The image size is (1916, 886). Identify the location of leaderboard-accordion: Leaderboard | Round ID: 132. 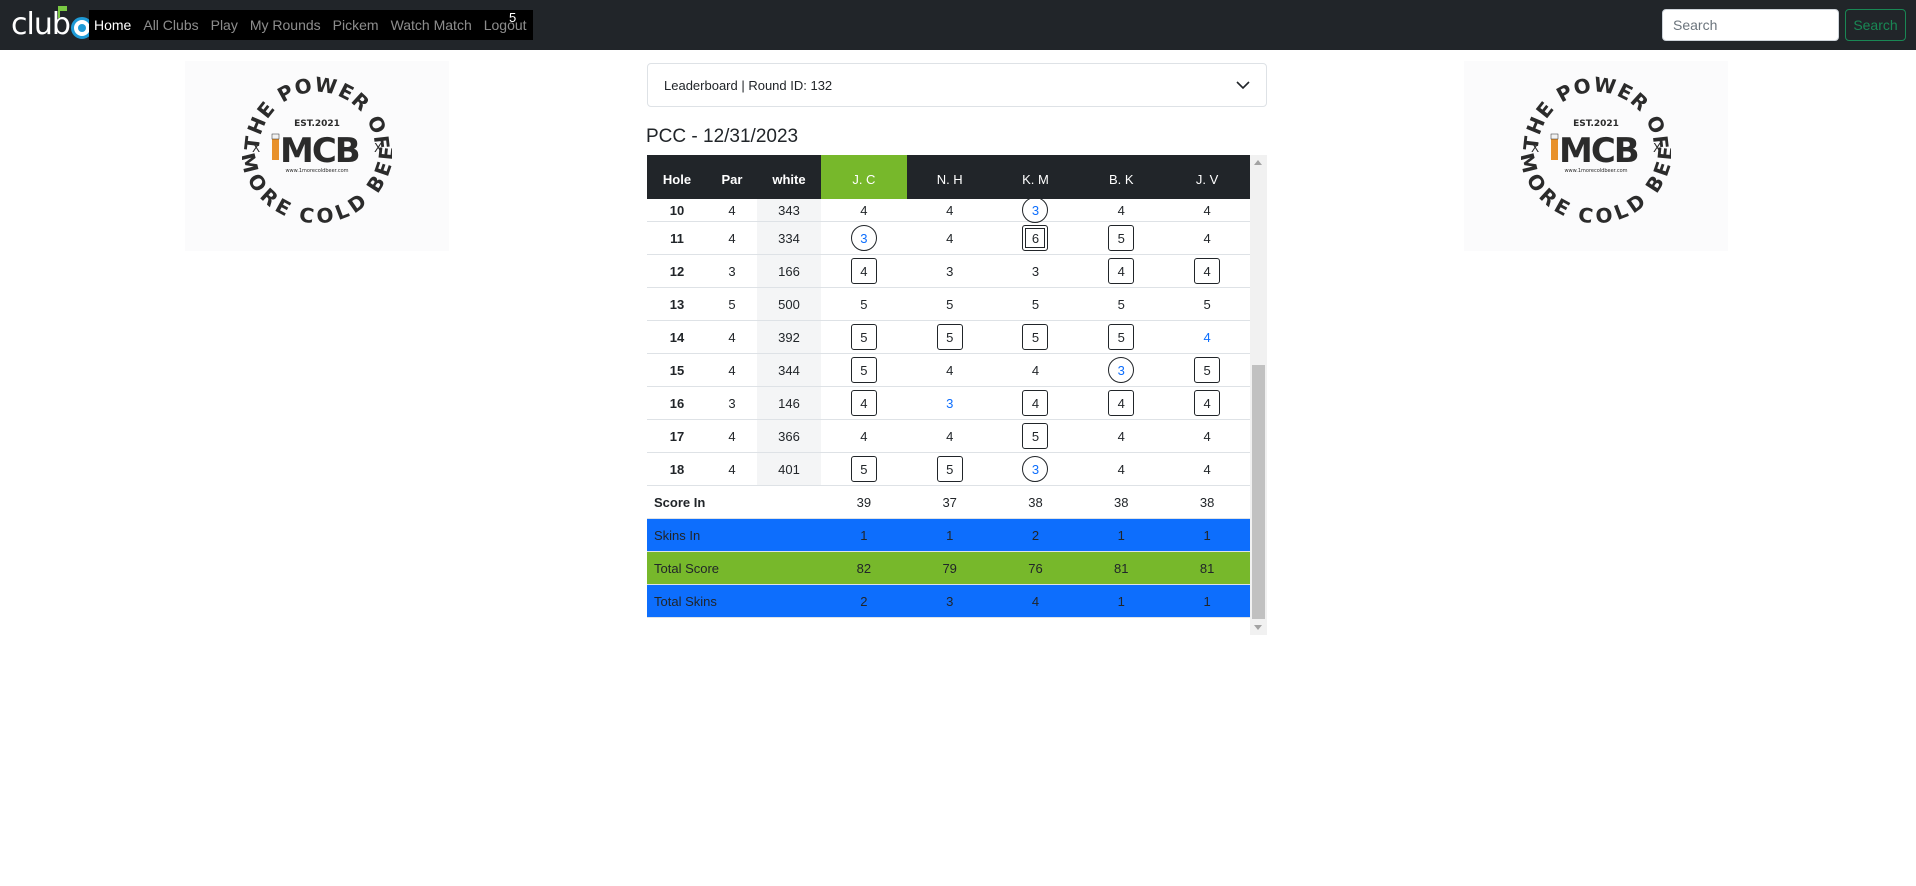
(957, 85).